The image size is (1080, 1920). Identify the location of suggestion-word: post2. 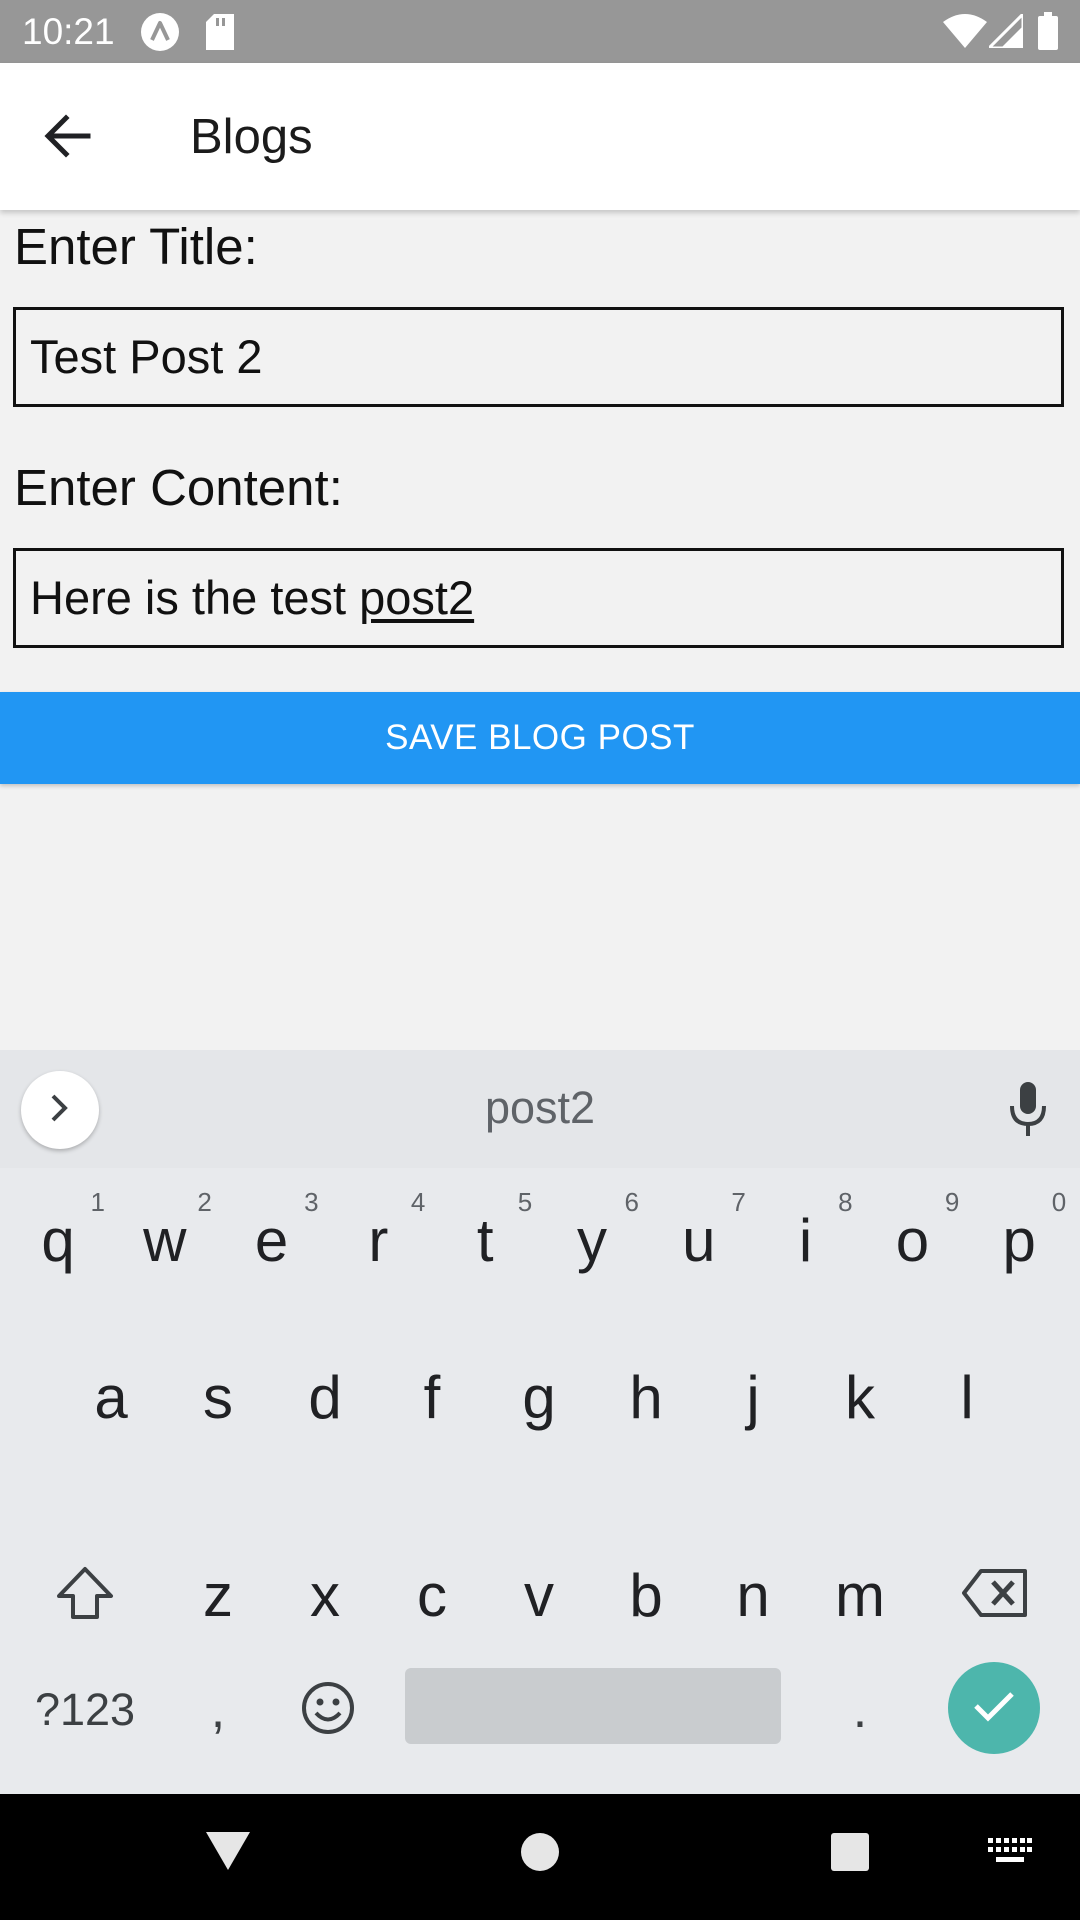
(540, 1108).